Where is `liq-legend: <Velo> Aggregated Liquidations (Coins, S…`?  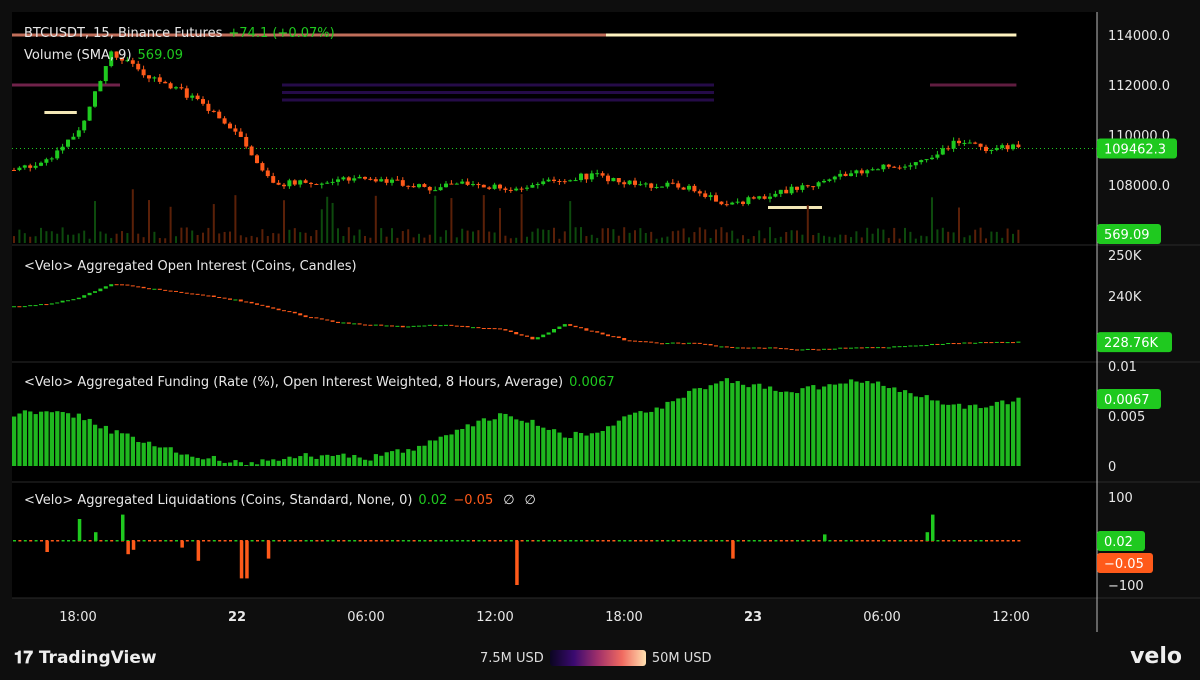 liq-legend: <Velo> Aggregated Liquidations (Coins, S… is located at coordinates (280, 500).